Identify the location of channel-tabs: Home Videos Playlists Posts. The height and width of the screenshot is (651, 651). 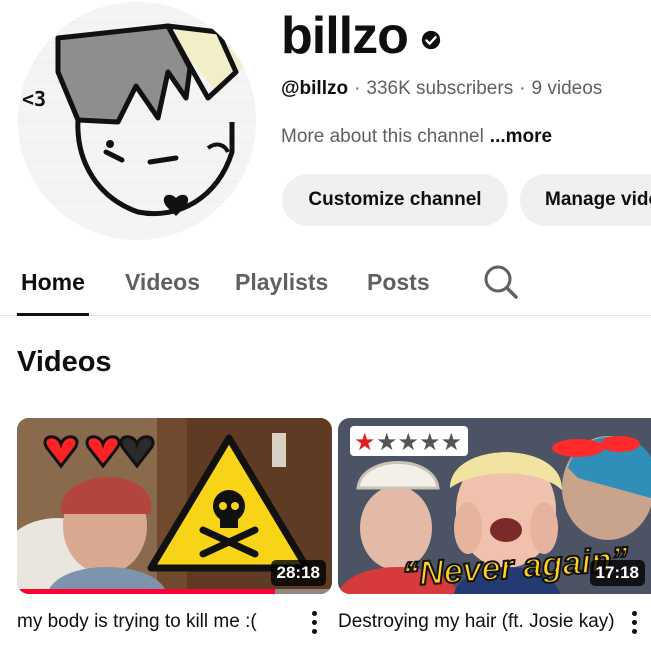
(325, 282).